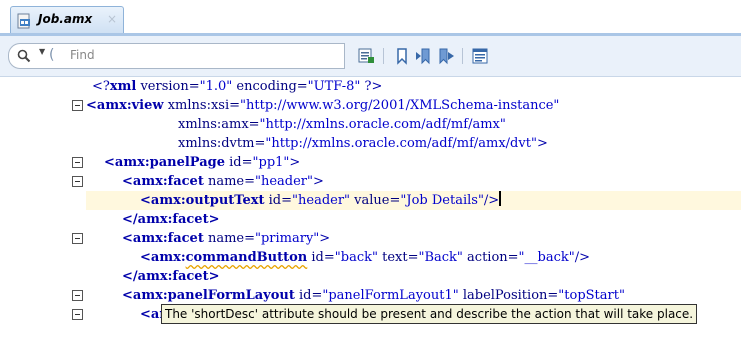 The width and height of the screenshot is (741, 350). Describe the element at coordinates (591, 295) in the screenshot. I see `code-token: "topStart"` at that location.